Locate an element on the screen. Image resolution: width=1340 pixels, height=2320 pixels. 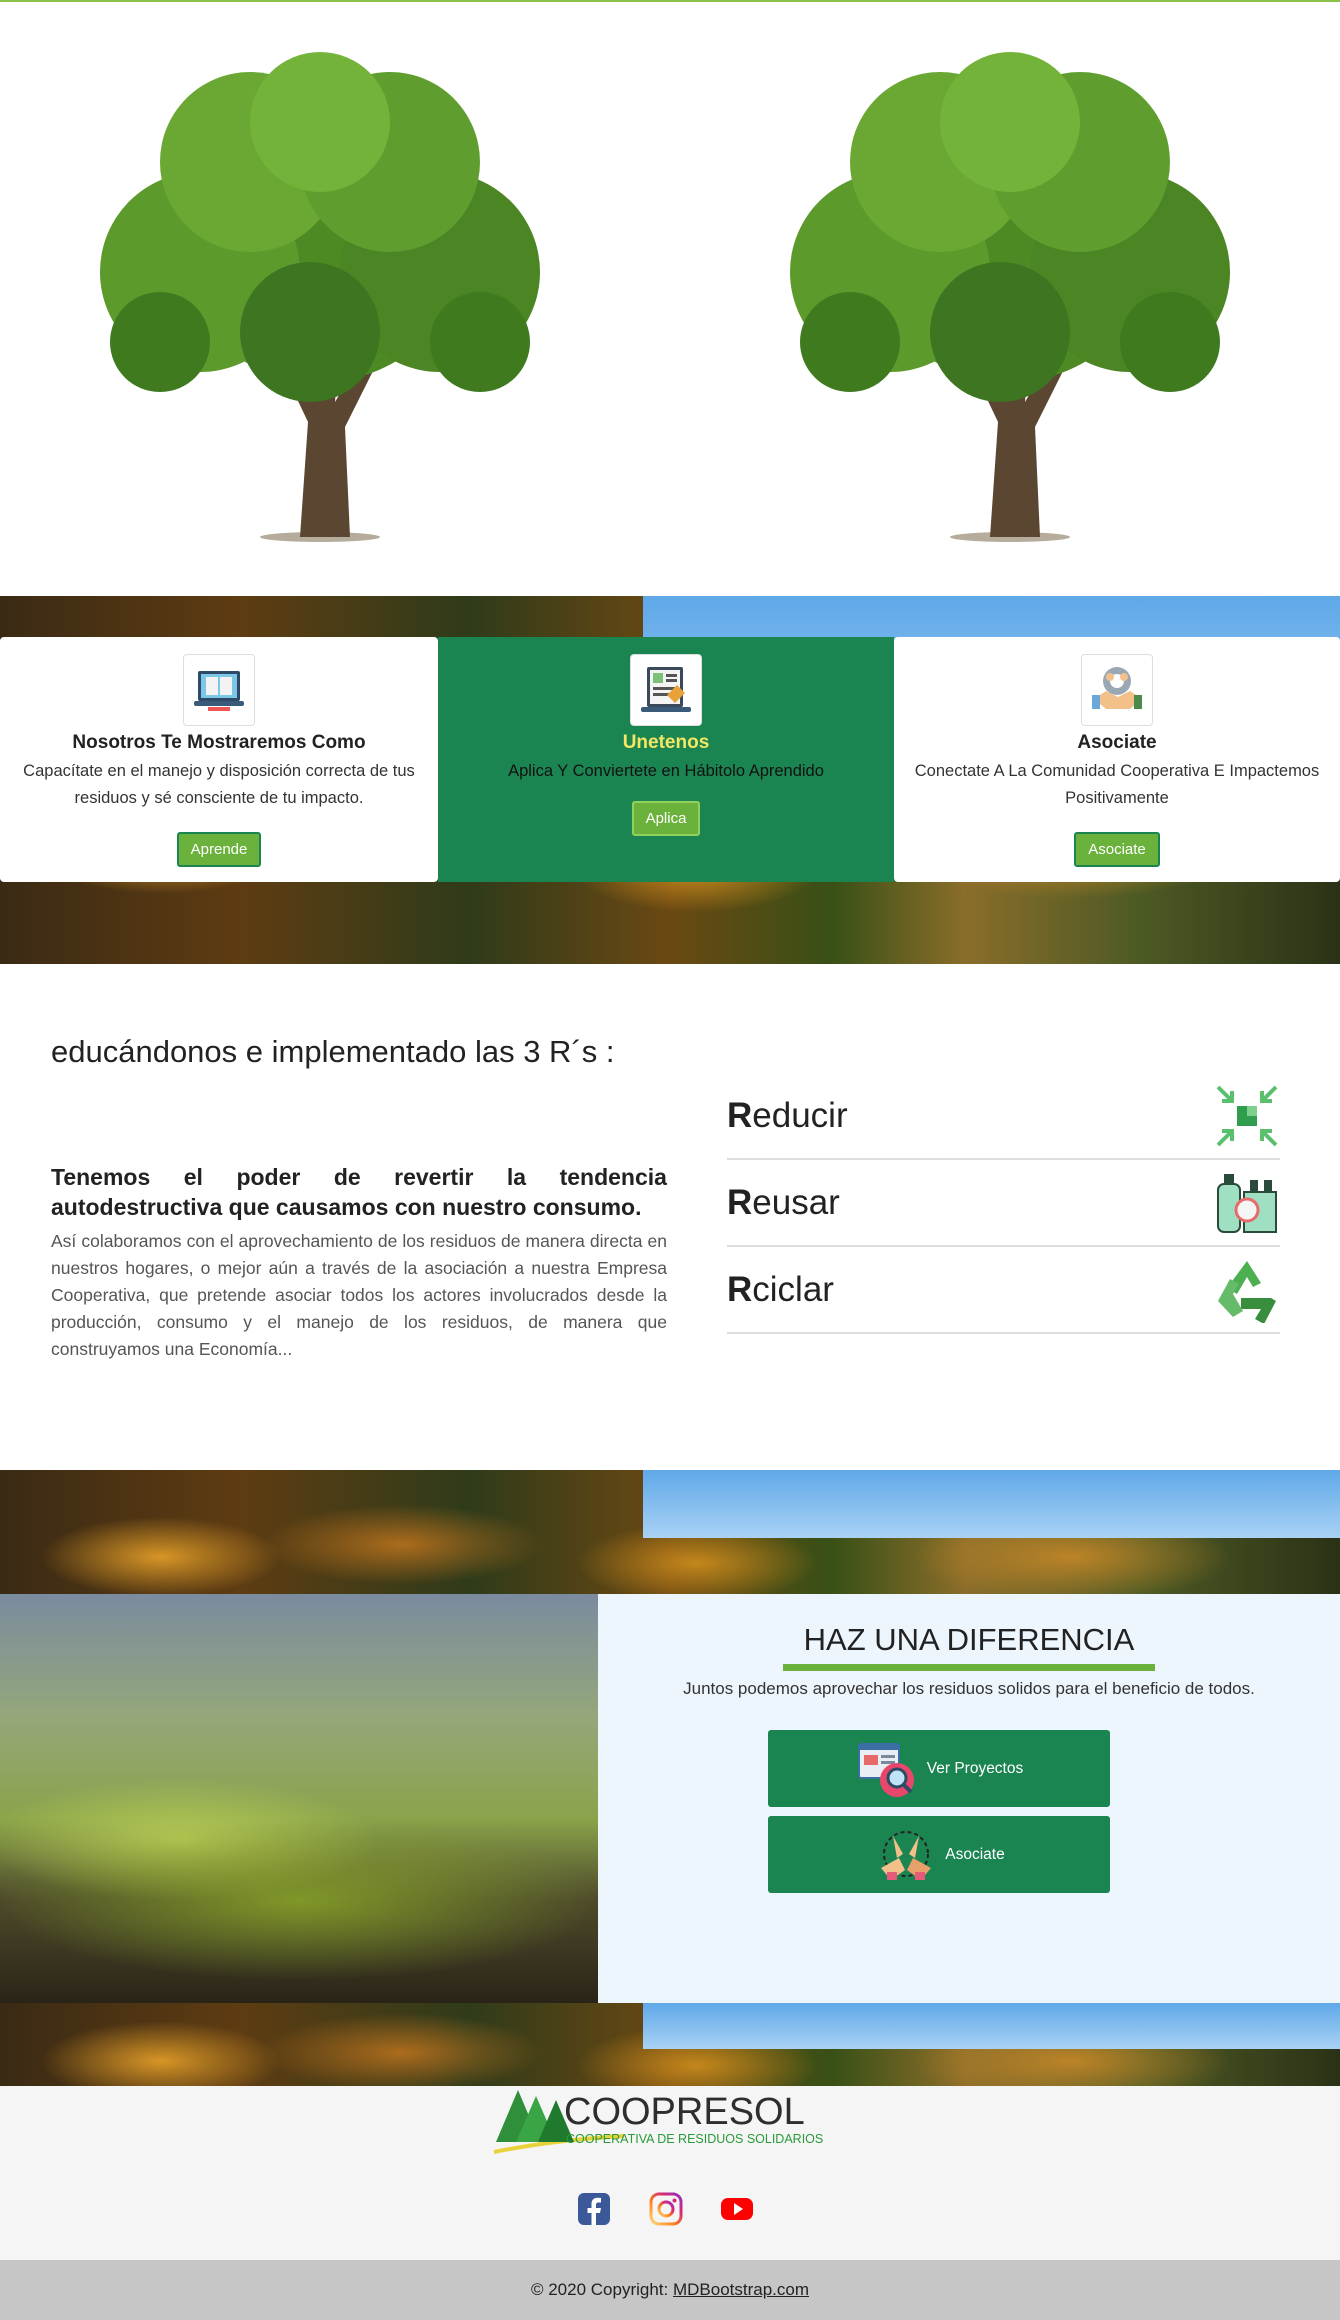
r-item-reusar: Reusar is located at coordinates (1003, 1203).